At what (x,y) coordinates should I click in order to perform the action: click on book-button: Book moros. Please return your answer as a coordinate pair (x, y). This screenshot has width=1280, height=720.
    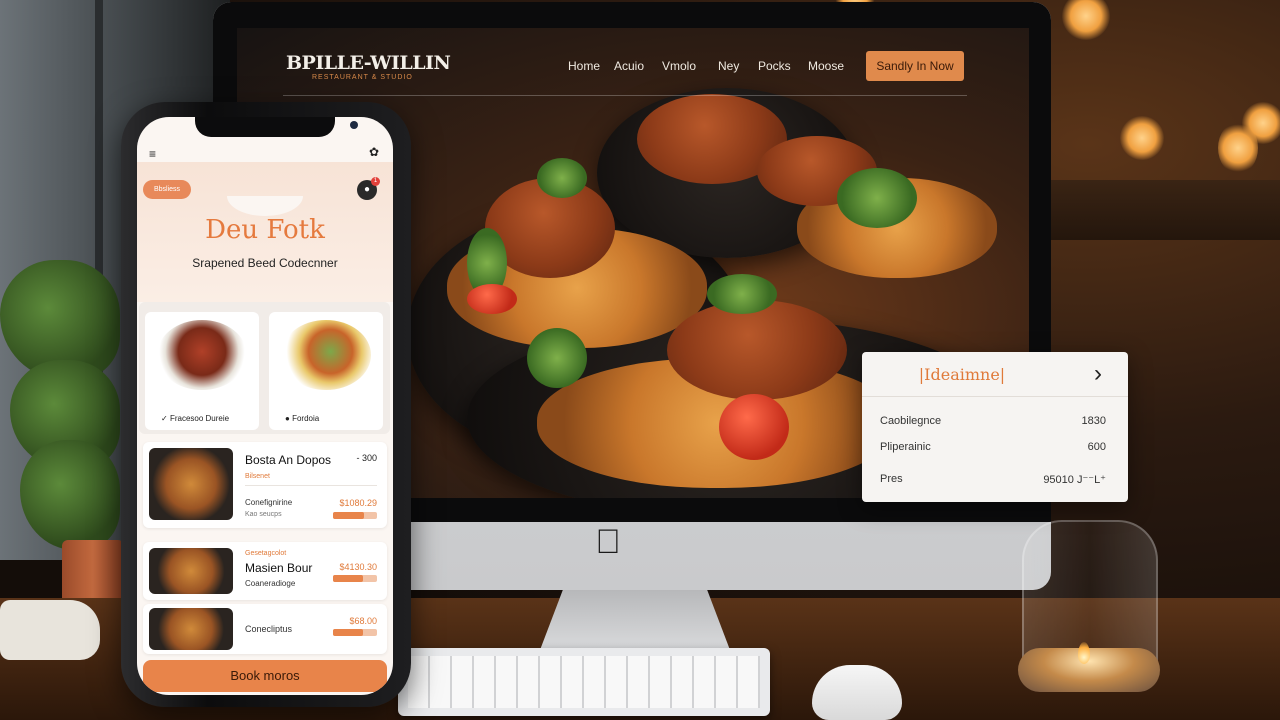
    Looking at the image, I should click on (265, 676).